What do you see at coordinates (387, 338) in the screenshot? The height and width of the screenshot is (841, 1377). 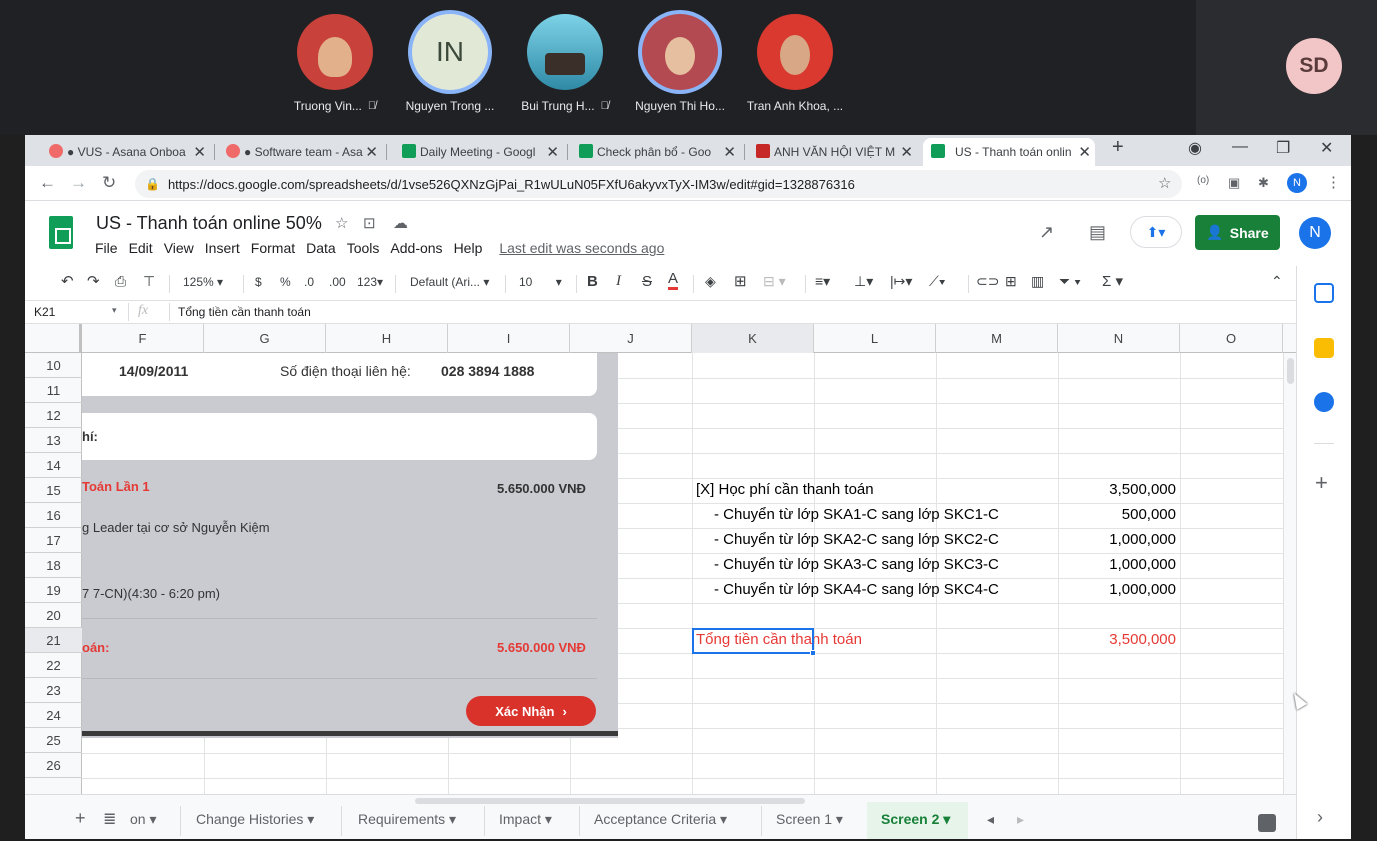 I see `column-header: H` at bounding box center [387, 338].